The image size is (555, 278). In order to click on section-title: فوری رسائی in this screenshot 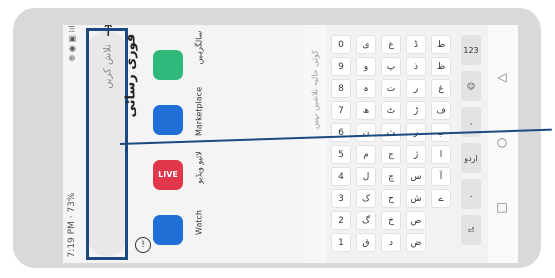, I will do `click(131, 75)`.